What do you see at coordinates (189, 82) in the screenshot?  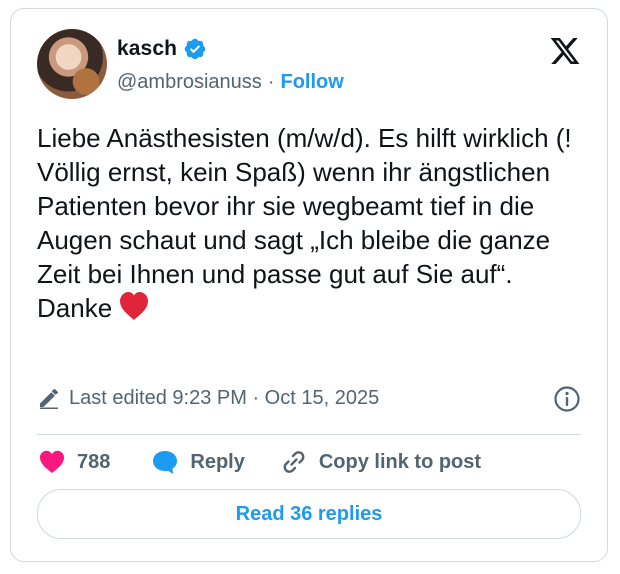 I see `author-handle: @ambrosianuss` at bounding box center [189, 82].